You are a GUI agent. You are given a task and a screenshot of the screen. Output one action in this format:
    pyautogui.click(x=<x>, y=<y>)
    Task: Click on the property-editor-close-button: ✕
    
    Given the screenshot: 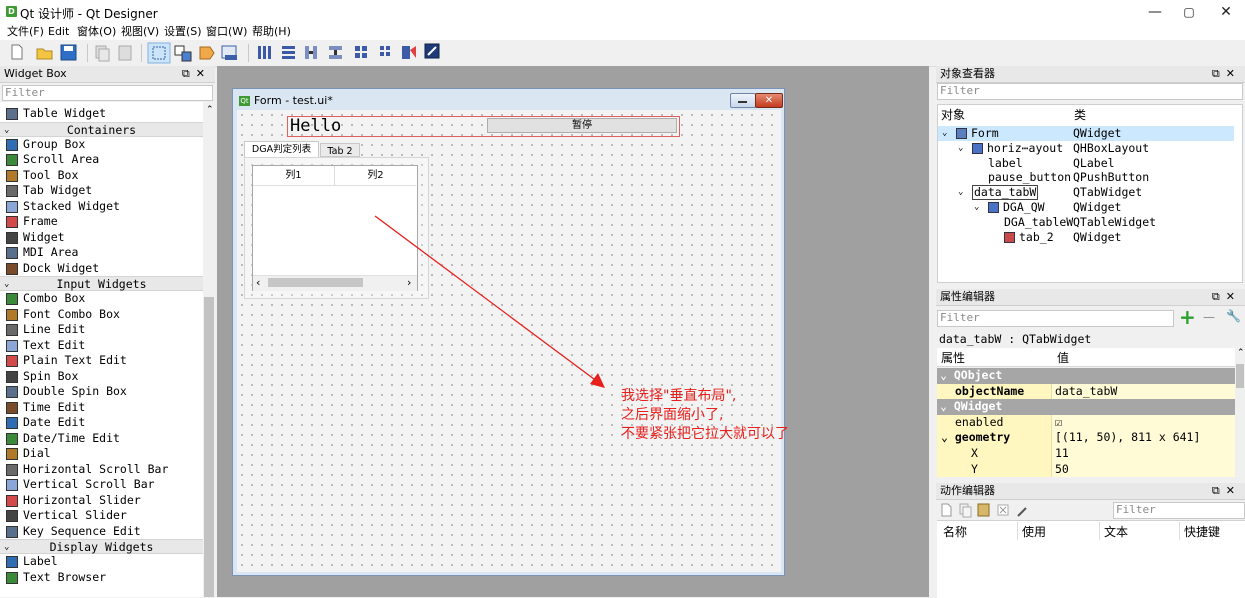 What is the action you would take?
    pyautogui.click(x=1233, y=296)
    